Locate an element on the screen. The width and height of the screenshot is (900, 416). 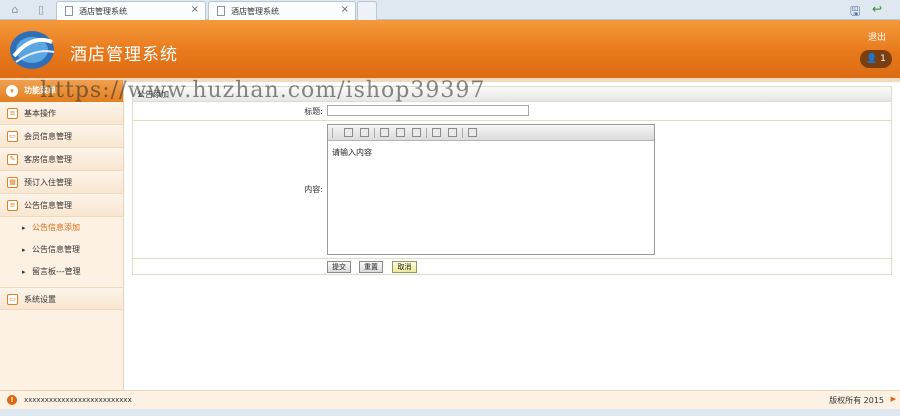
logout-link: 退出 is located at coordinates (877, 36).